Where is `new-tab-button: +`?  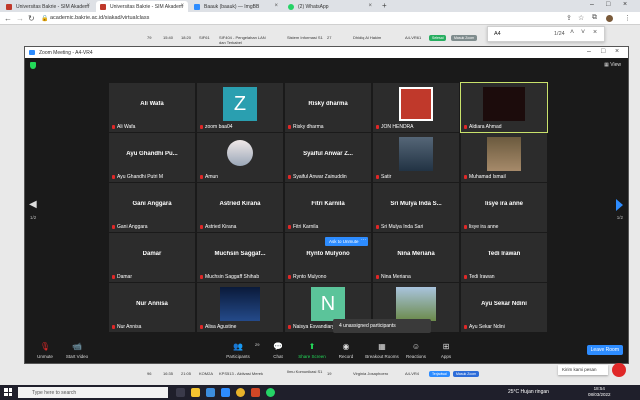 new-tab-button: + is located at coordinates (384, 5).